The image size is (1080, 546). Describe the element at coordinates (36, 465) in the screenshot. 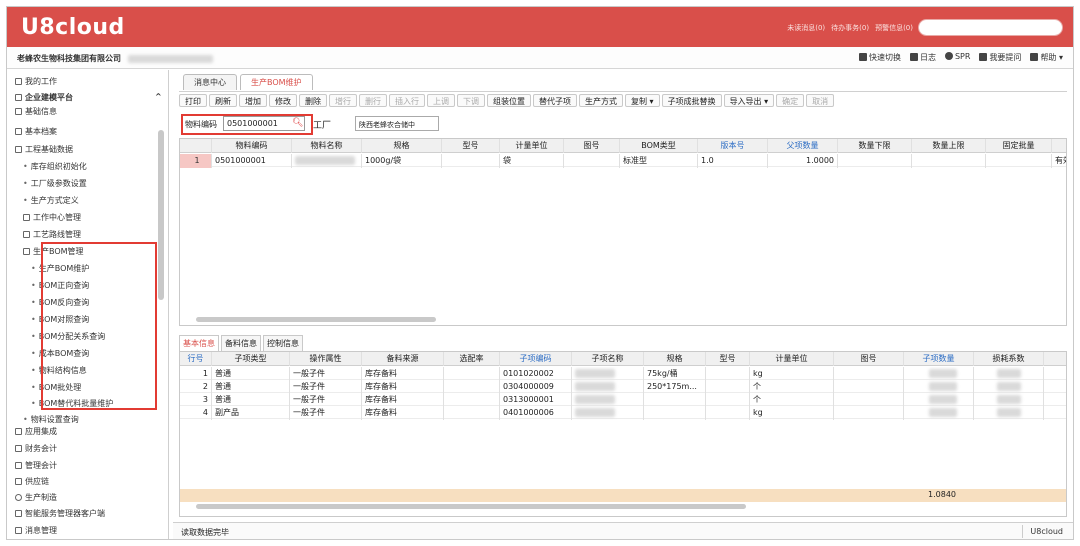

I see `sidebar-item-management-accounting: 管理会计` at that location.